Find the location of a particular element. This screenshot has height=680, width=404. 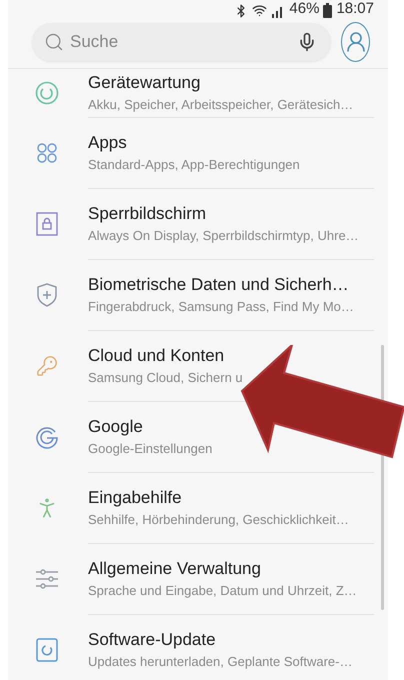

refresh-circle-icon is located at coordinates (47, 93).